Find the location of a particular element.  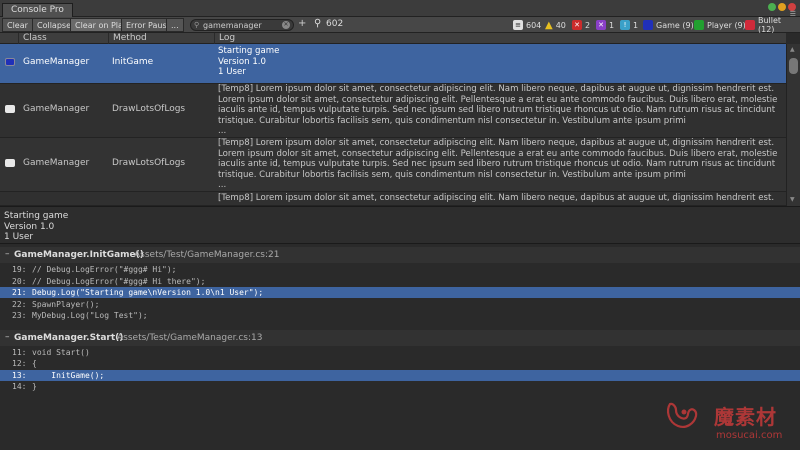

filter-log: ≡ 604 is located at coordinates (527, 25).